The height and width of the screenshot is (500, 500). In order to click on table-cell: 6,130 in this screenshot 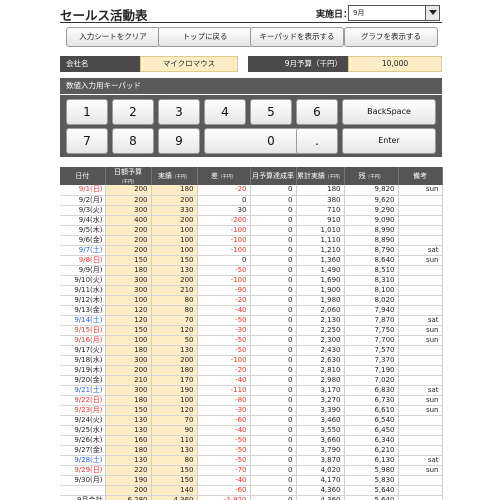, I will do `click(371, 460)`.